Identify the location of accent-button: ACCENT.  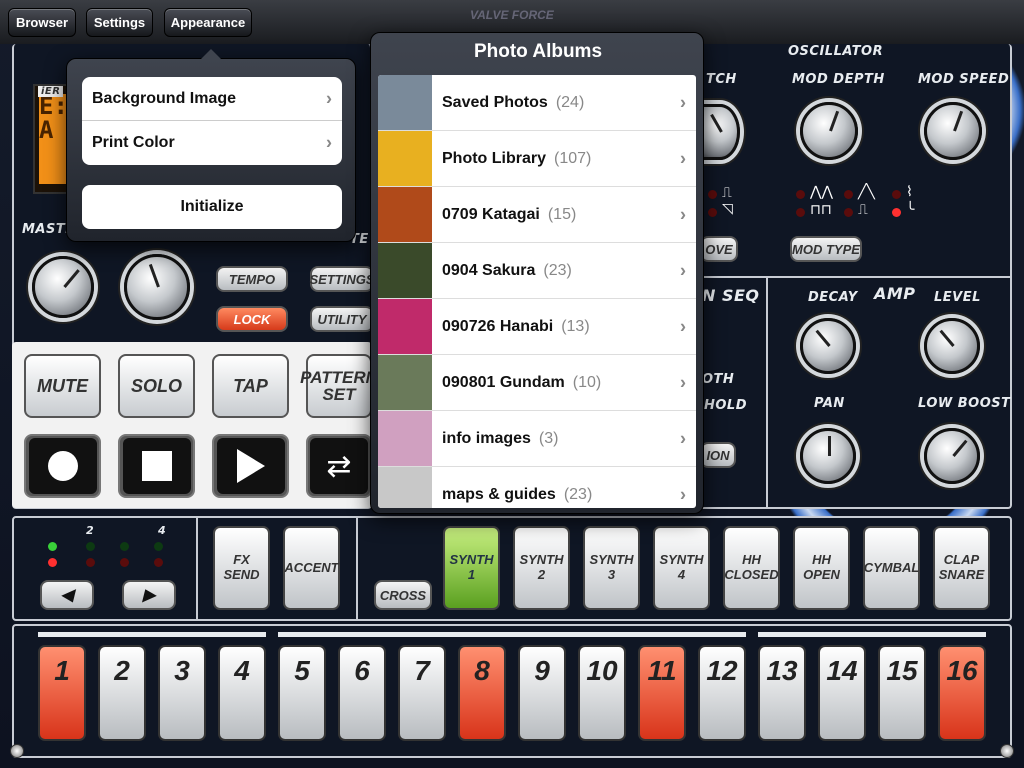
(311, 568).